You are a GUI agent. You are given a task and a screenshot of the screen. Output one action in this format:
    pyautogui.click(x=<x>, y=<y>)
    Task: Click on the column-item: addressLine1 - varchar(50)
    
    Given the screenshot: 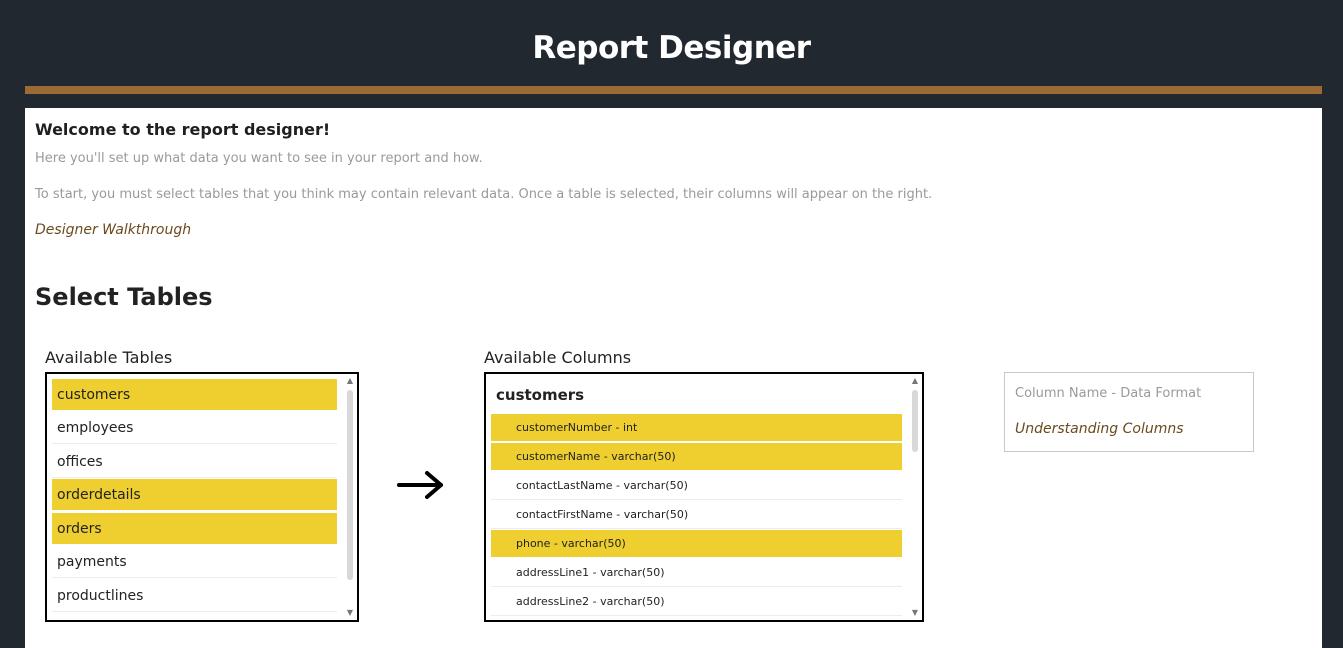 What is the action you would take?
    pyautogui.click(x=696, y=573)
    